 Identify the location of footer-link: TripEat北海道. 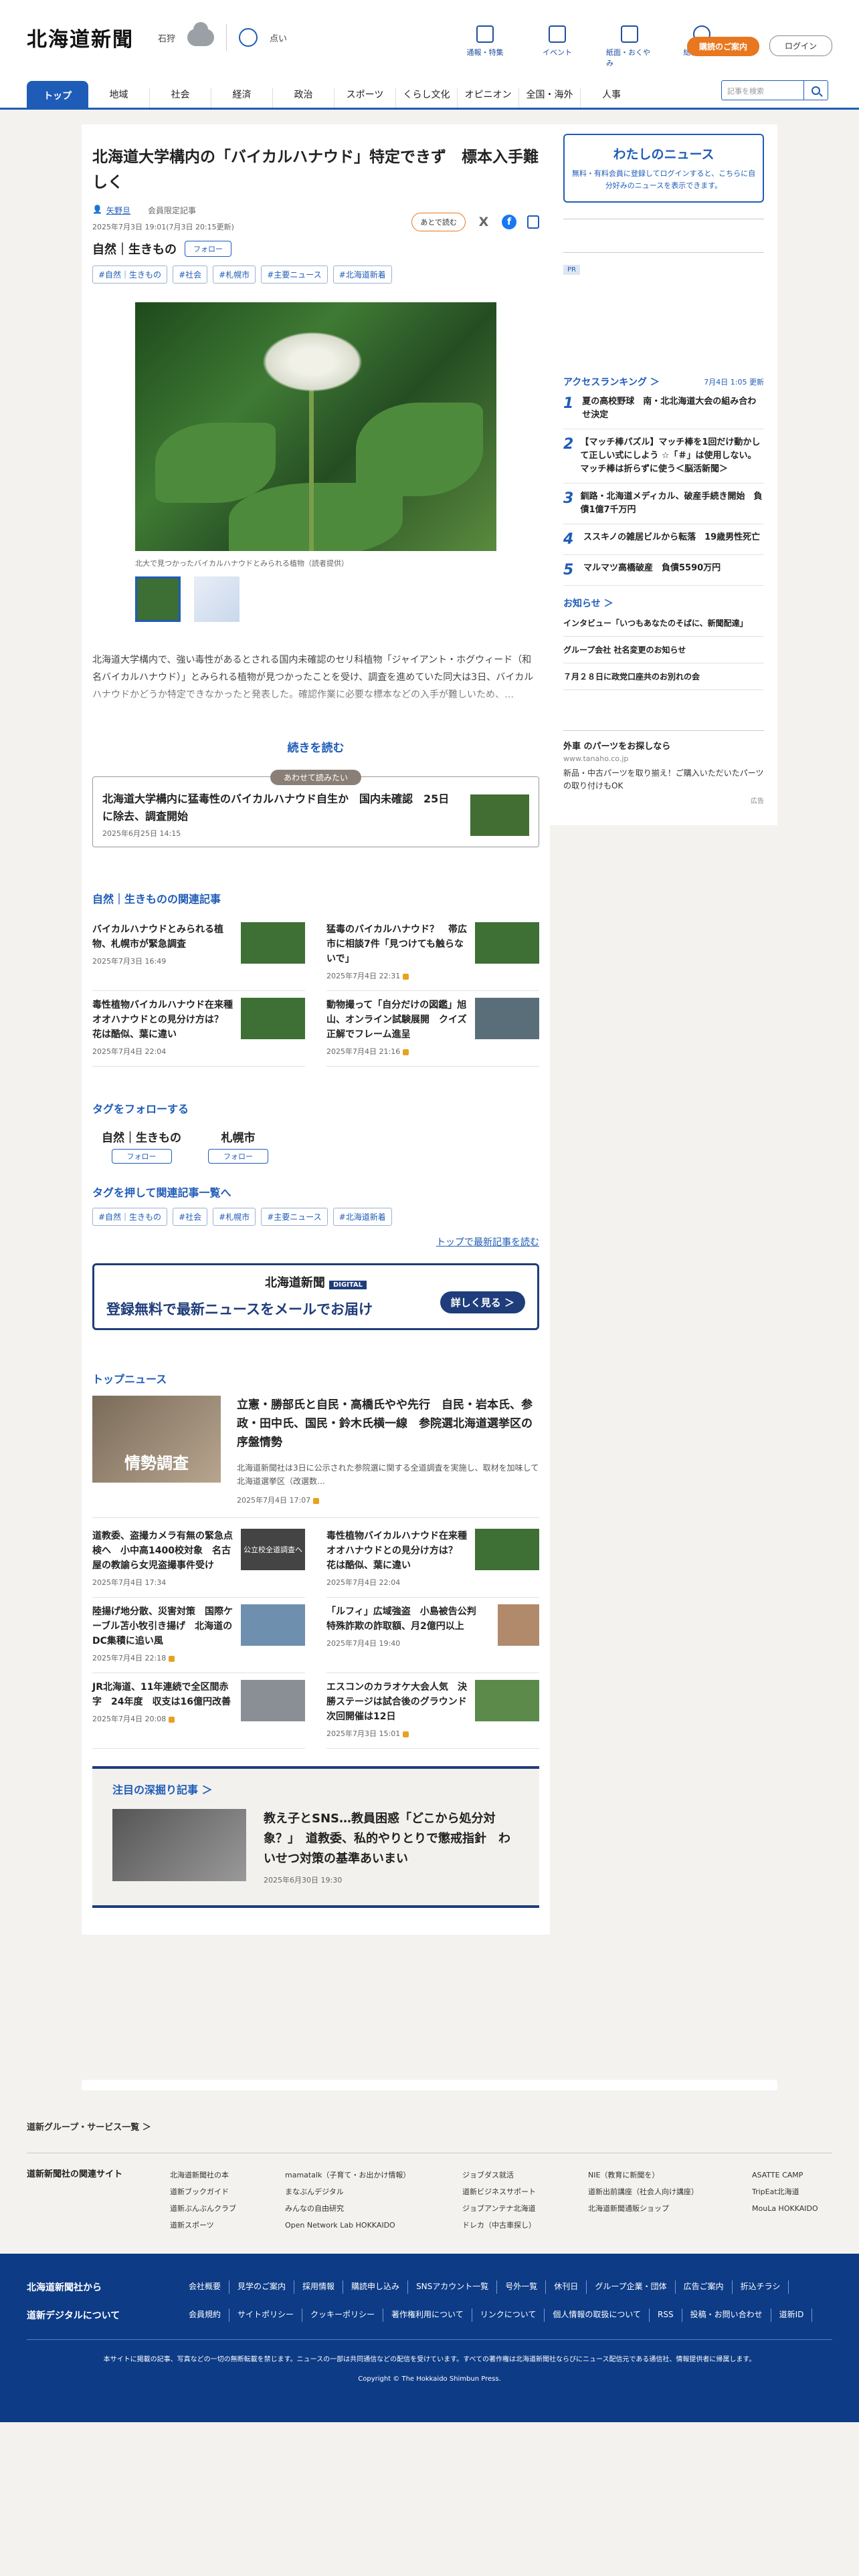
(792, 2191).